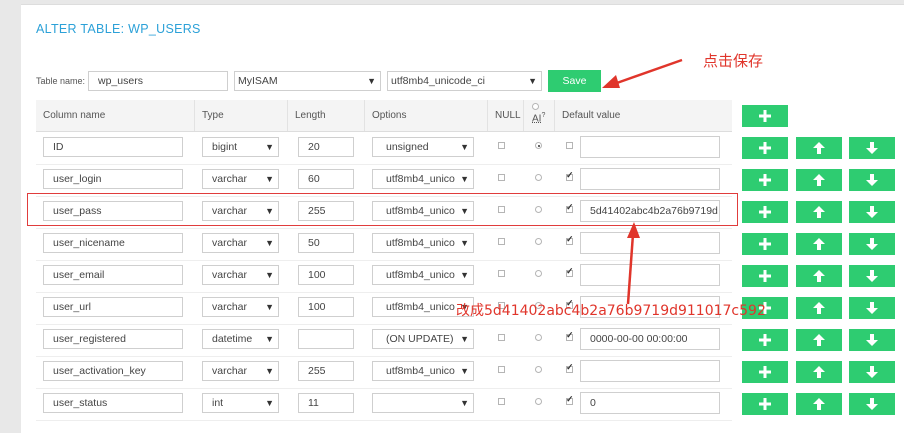 The image size is (904, 433). What do you see at coordinates (240, 339) in the screenshot?
I see `column-type-select: datetime ▼` at bounding box center [240, 339].